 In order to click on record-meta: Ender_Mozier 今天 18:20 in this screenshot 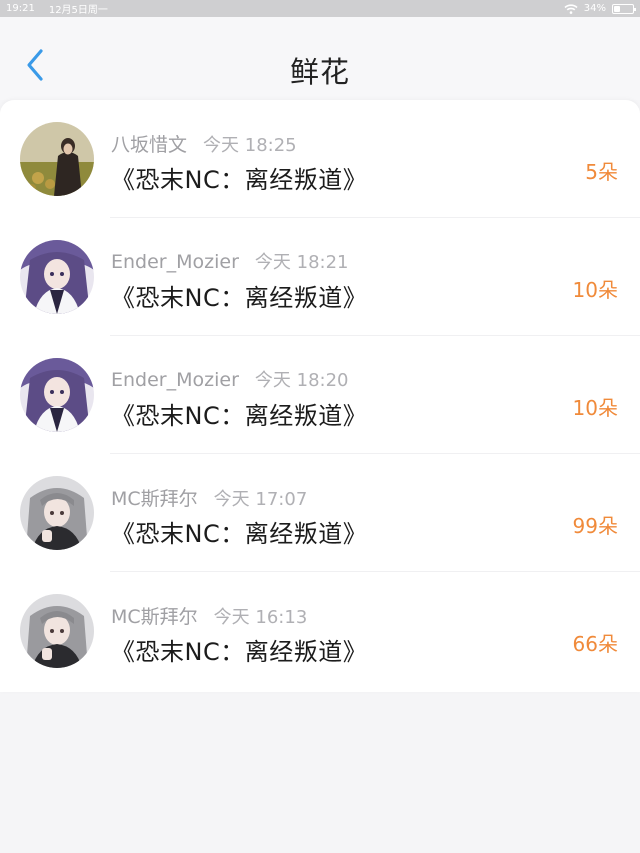, I will do `click(230, 379)`.